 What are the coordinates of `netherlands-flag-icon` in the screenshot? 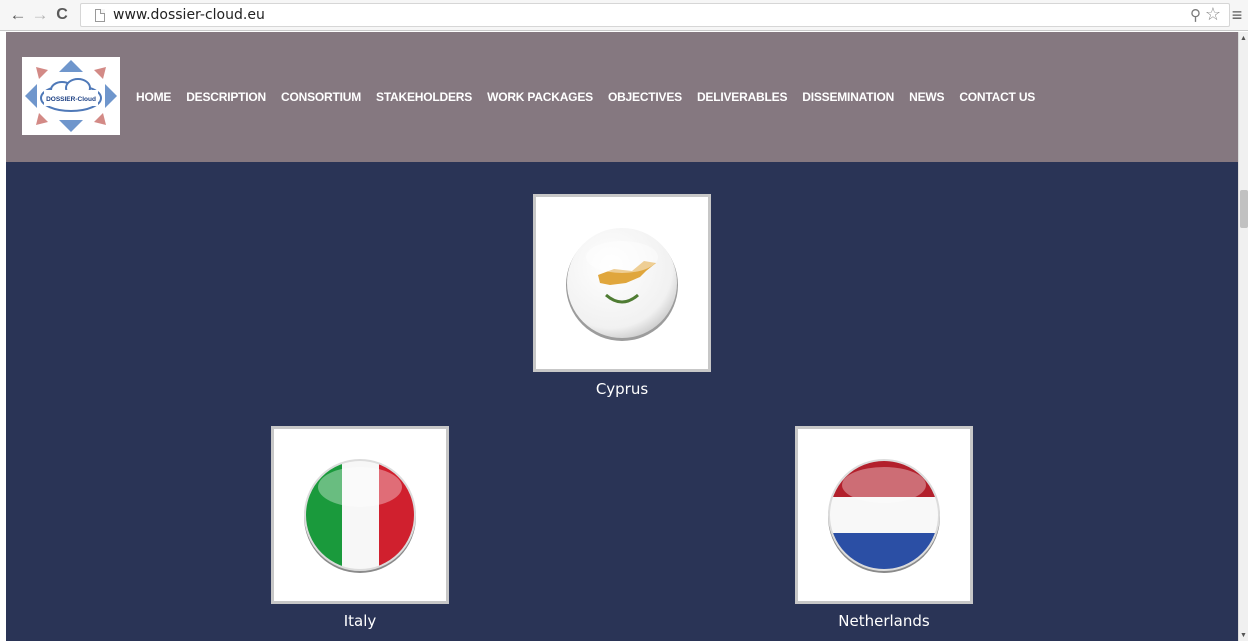 It's located at (884, 516).